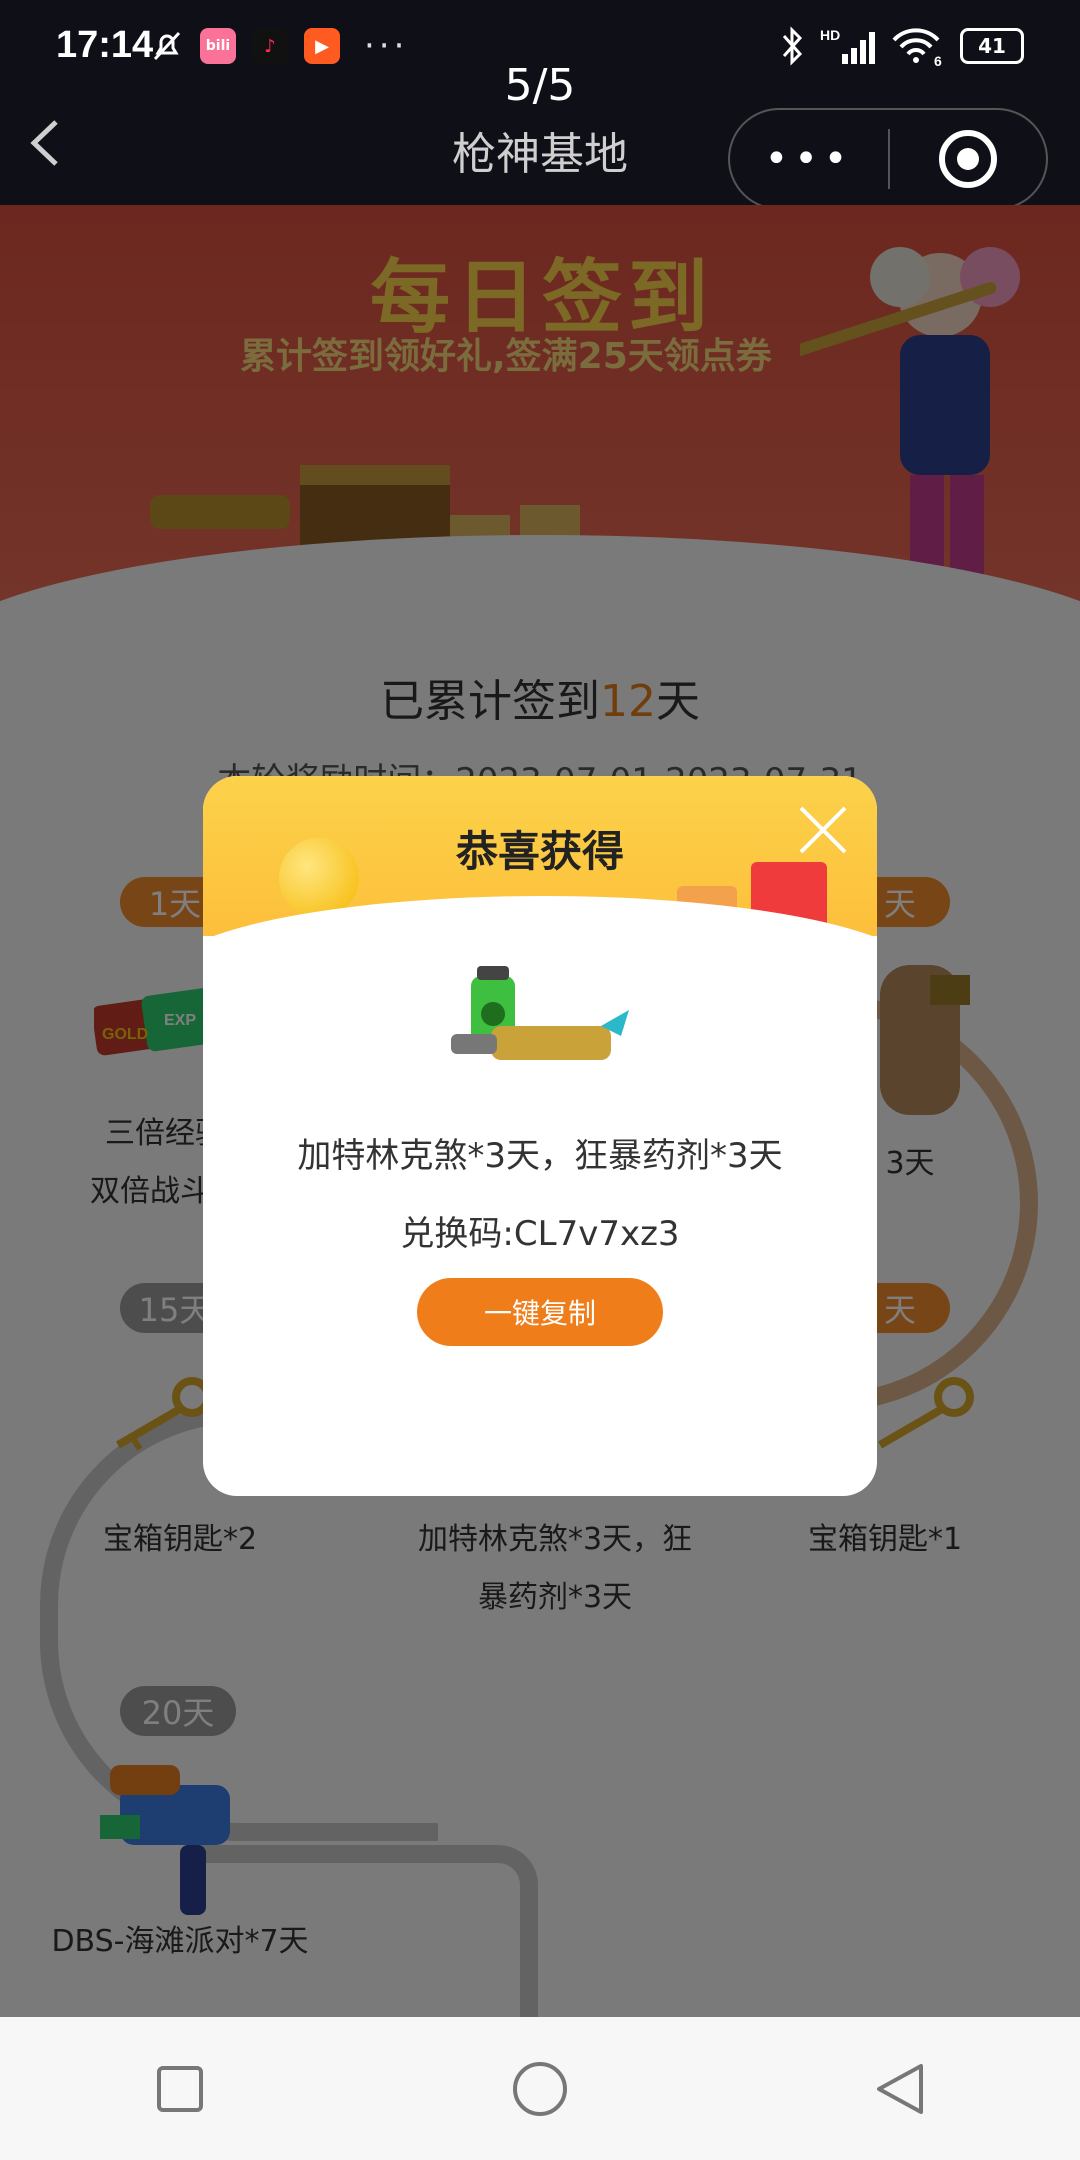  I want to click on douyin-app-icon: ♪, so click(270, 46).